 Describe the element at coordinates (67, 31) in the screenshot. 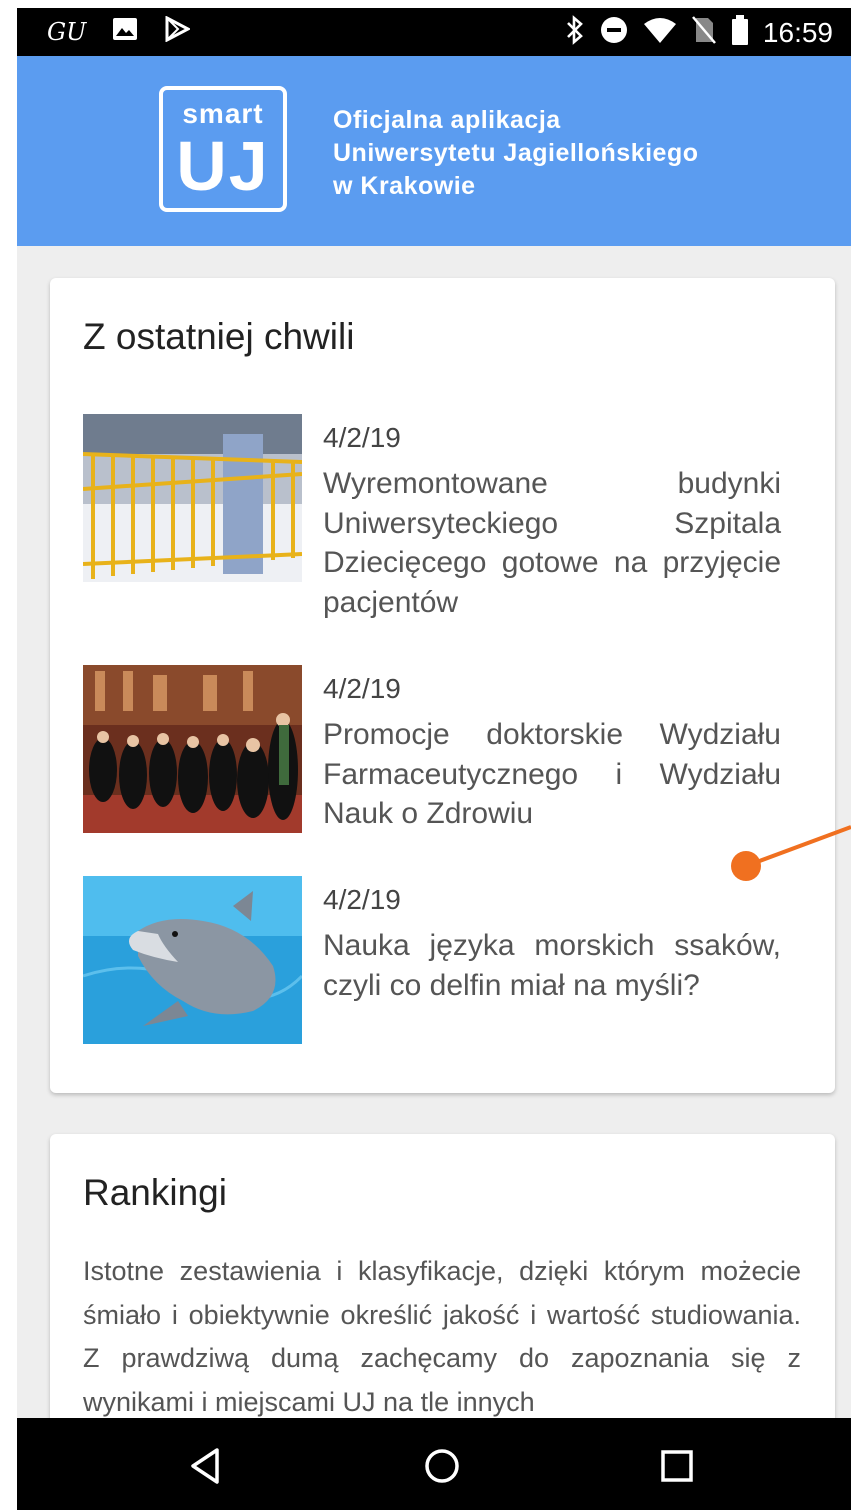

I see `carrier-label: GU` at that location.